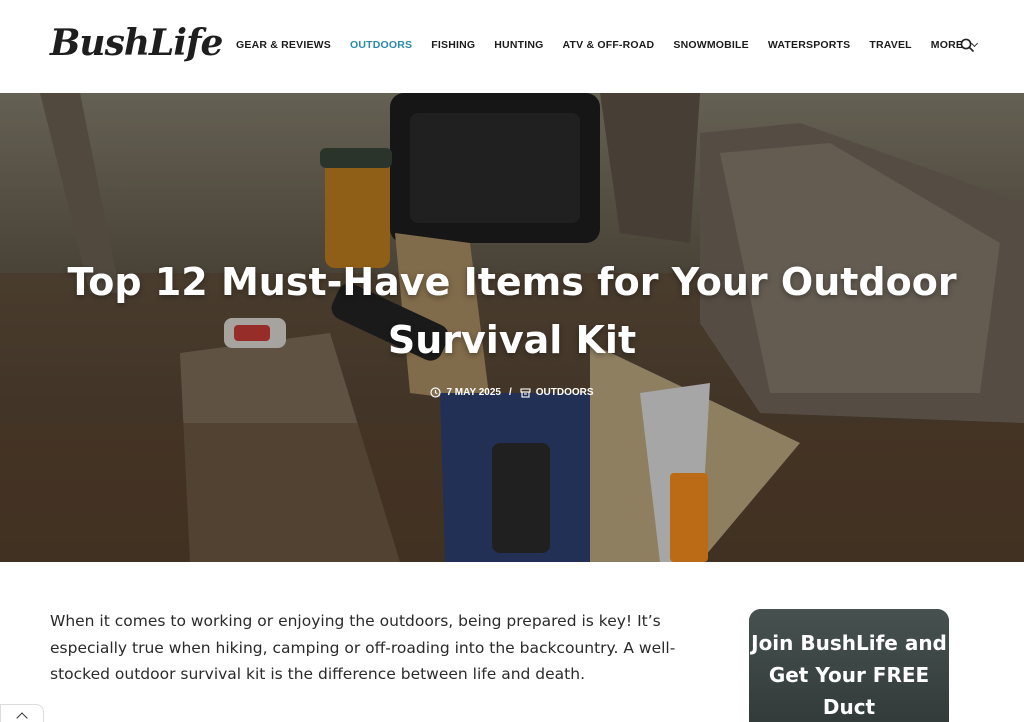 The height and width of the screenshot is (722, 1024). I want to click on site-logo: BushLife, so click(136, 43).